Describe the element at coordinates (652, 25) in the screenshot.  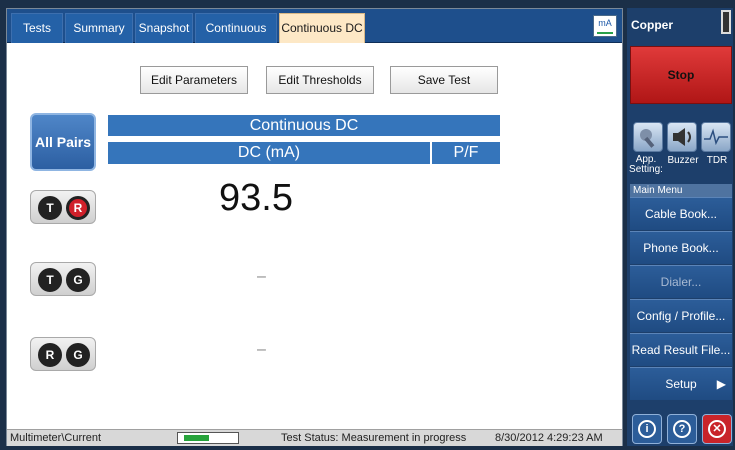
I see `module-title: Copper` at that location.